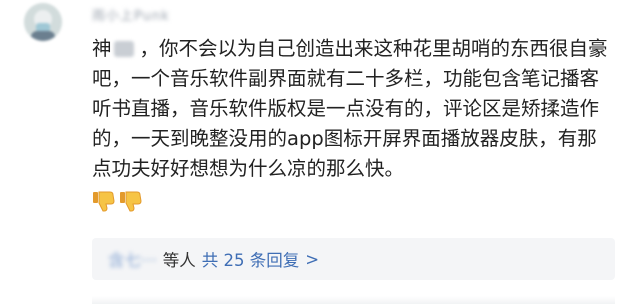  Describe the element at coordinates (251, 259) in the screenshot. I see `view-replies-link: 共 25 条回复` at that location.